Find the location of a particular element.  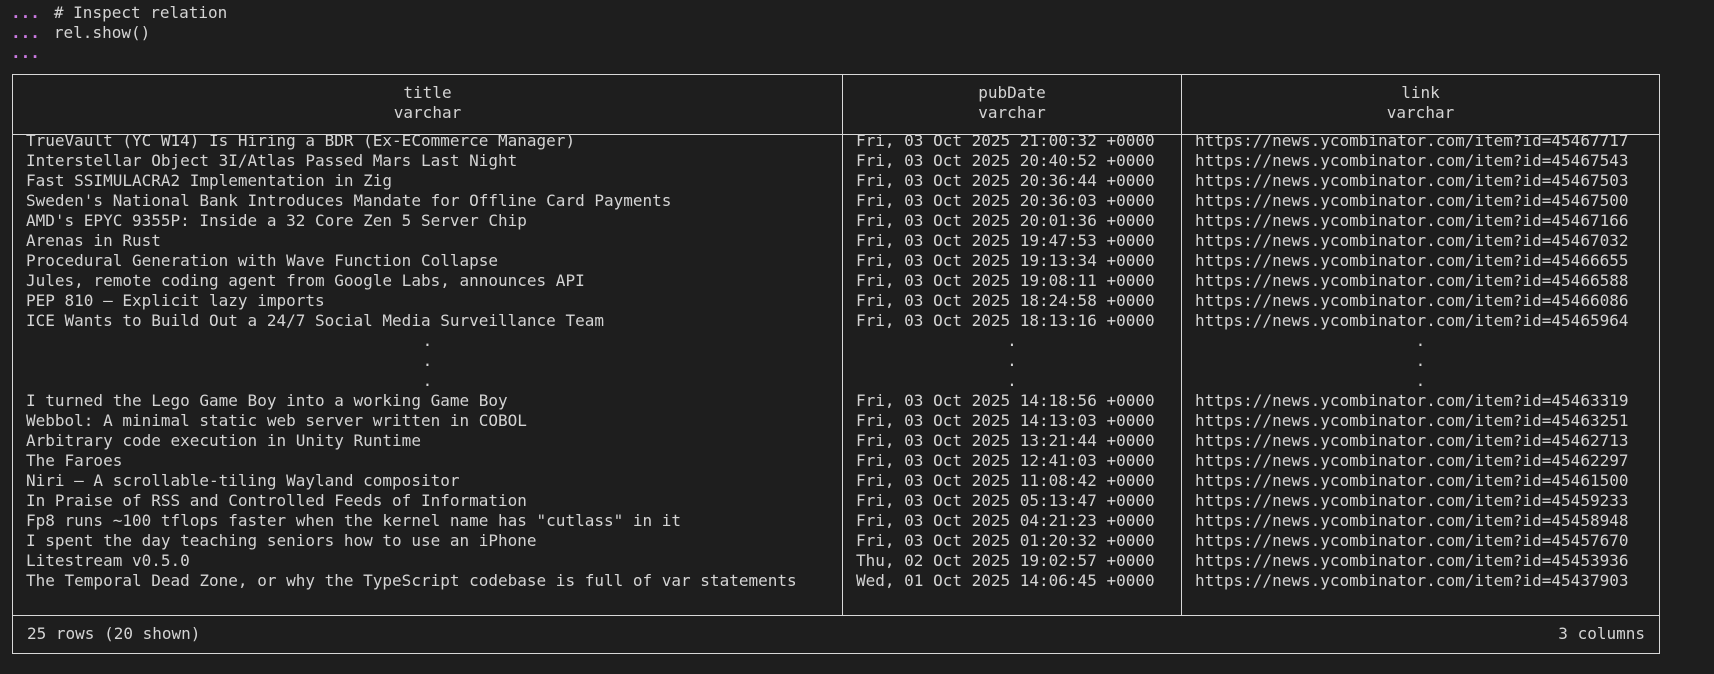

cell-pubdate: Fri, 03 Oct 2025 19:08:11 +0000 is located at coordinates (1005, 280).